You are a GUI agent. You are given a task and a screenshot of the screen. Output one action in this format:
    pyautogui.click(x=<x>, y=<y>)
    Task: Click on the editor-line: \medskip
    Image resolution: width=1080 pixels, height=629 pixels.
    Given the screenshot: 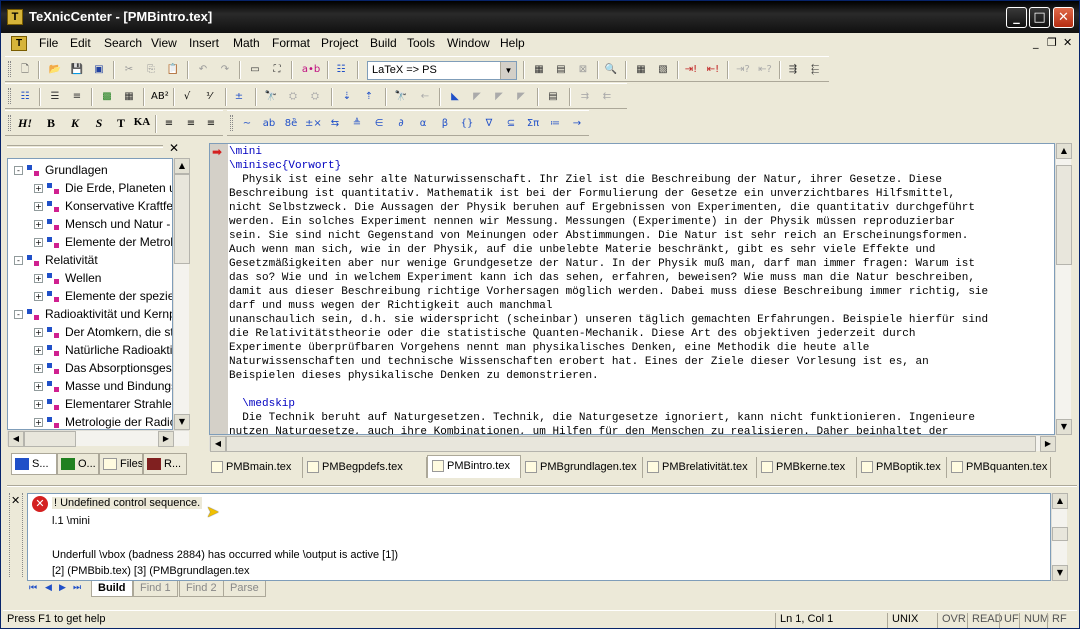 What is the action you would take?
    pyautogui.click(x=608, y=404)
    